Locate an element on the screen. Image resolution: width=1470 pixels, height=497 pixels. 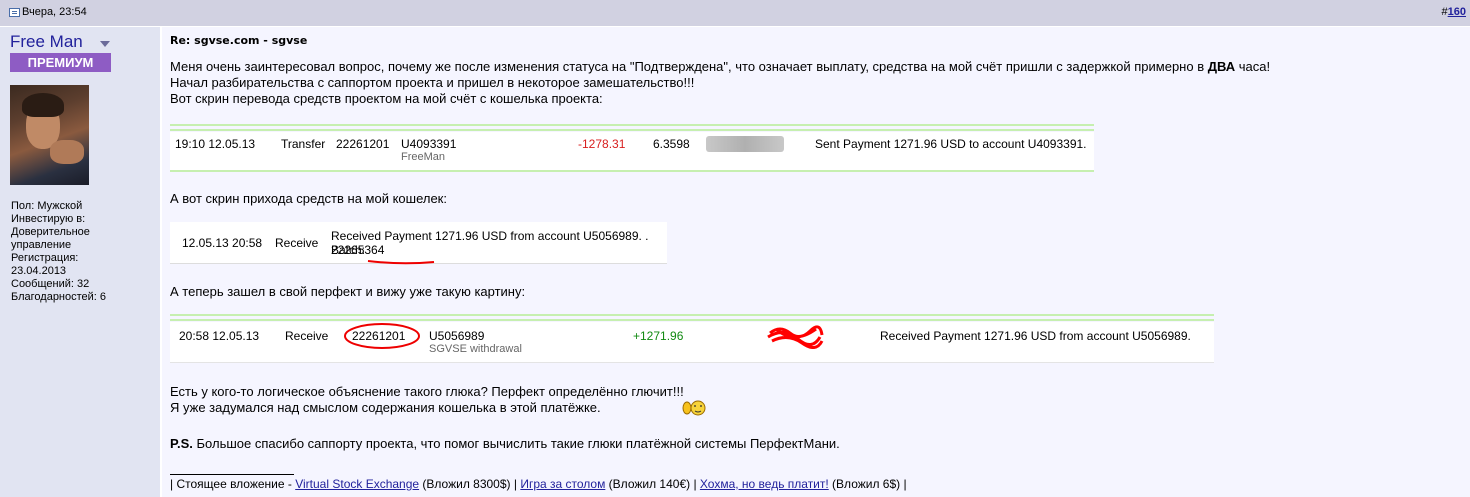
signature-link: Хохма, но ведь платит! is located at coordinates (764, 484).